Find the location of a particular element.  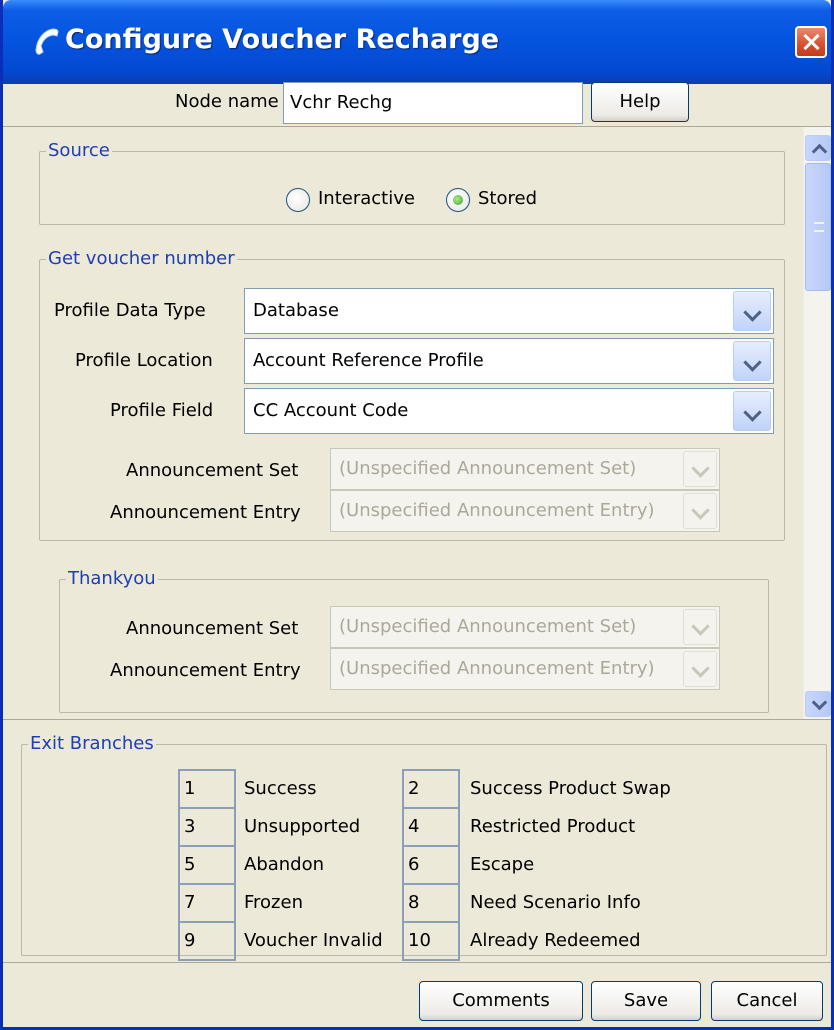

profile-field-select: CC Account Code is located at coordinates (509, 411).